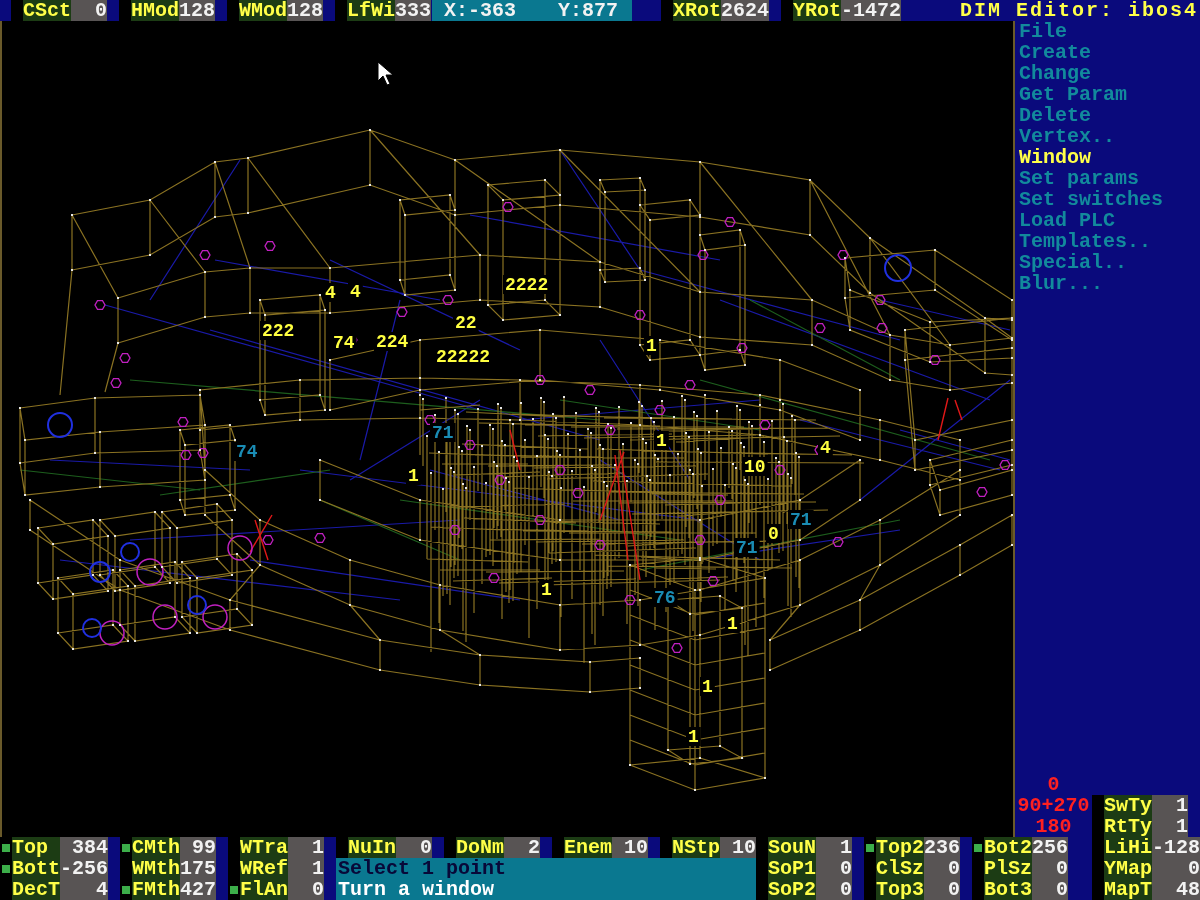  I want to click on command-text: Turn a window, so click(416, 889).